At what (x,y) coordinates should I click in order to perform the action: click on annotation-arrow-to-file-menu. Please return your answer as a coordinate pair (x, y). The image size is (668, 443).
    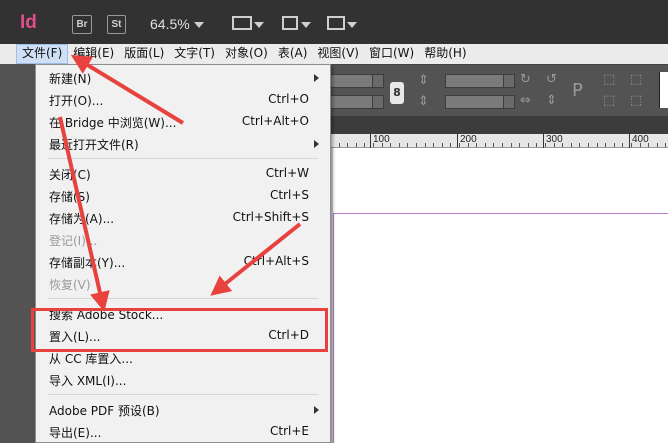
    Looking at the image, I should click on (127, 89).